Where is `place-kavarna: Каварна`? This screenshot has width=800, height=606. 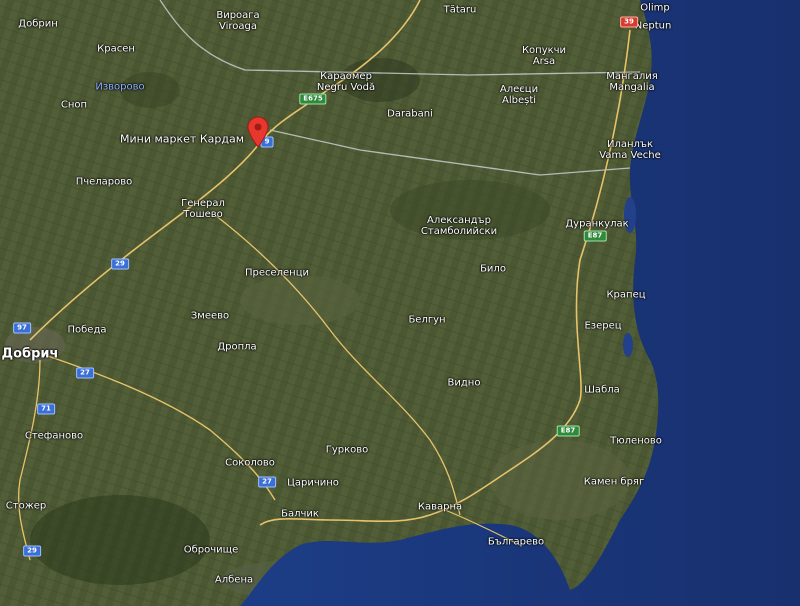 place-kavarna: Каварна is located at coordinates (440, 507).